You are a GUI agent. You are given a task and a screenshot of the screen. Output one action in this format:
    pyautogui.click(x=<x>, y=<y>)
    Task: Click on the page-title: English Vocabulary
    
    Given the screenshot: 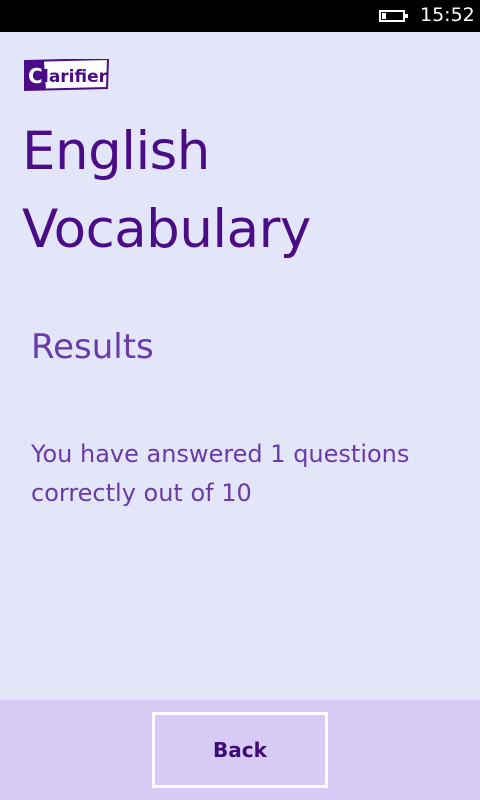 What is the action you would take?
    pyautogui.click(x=166, y=190)
    